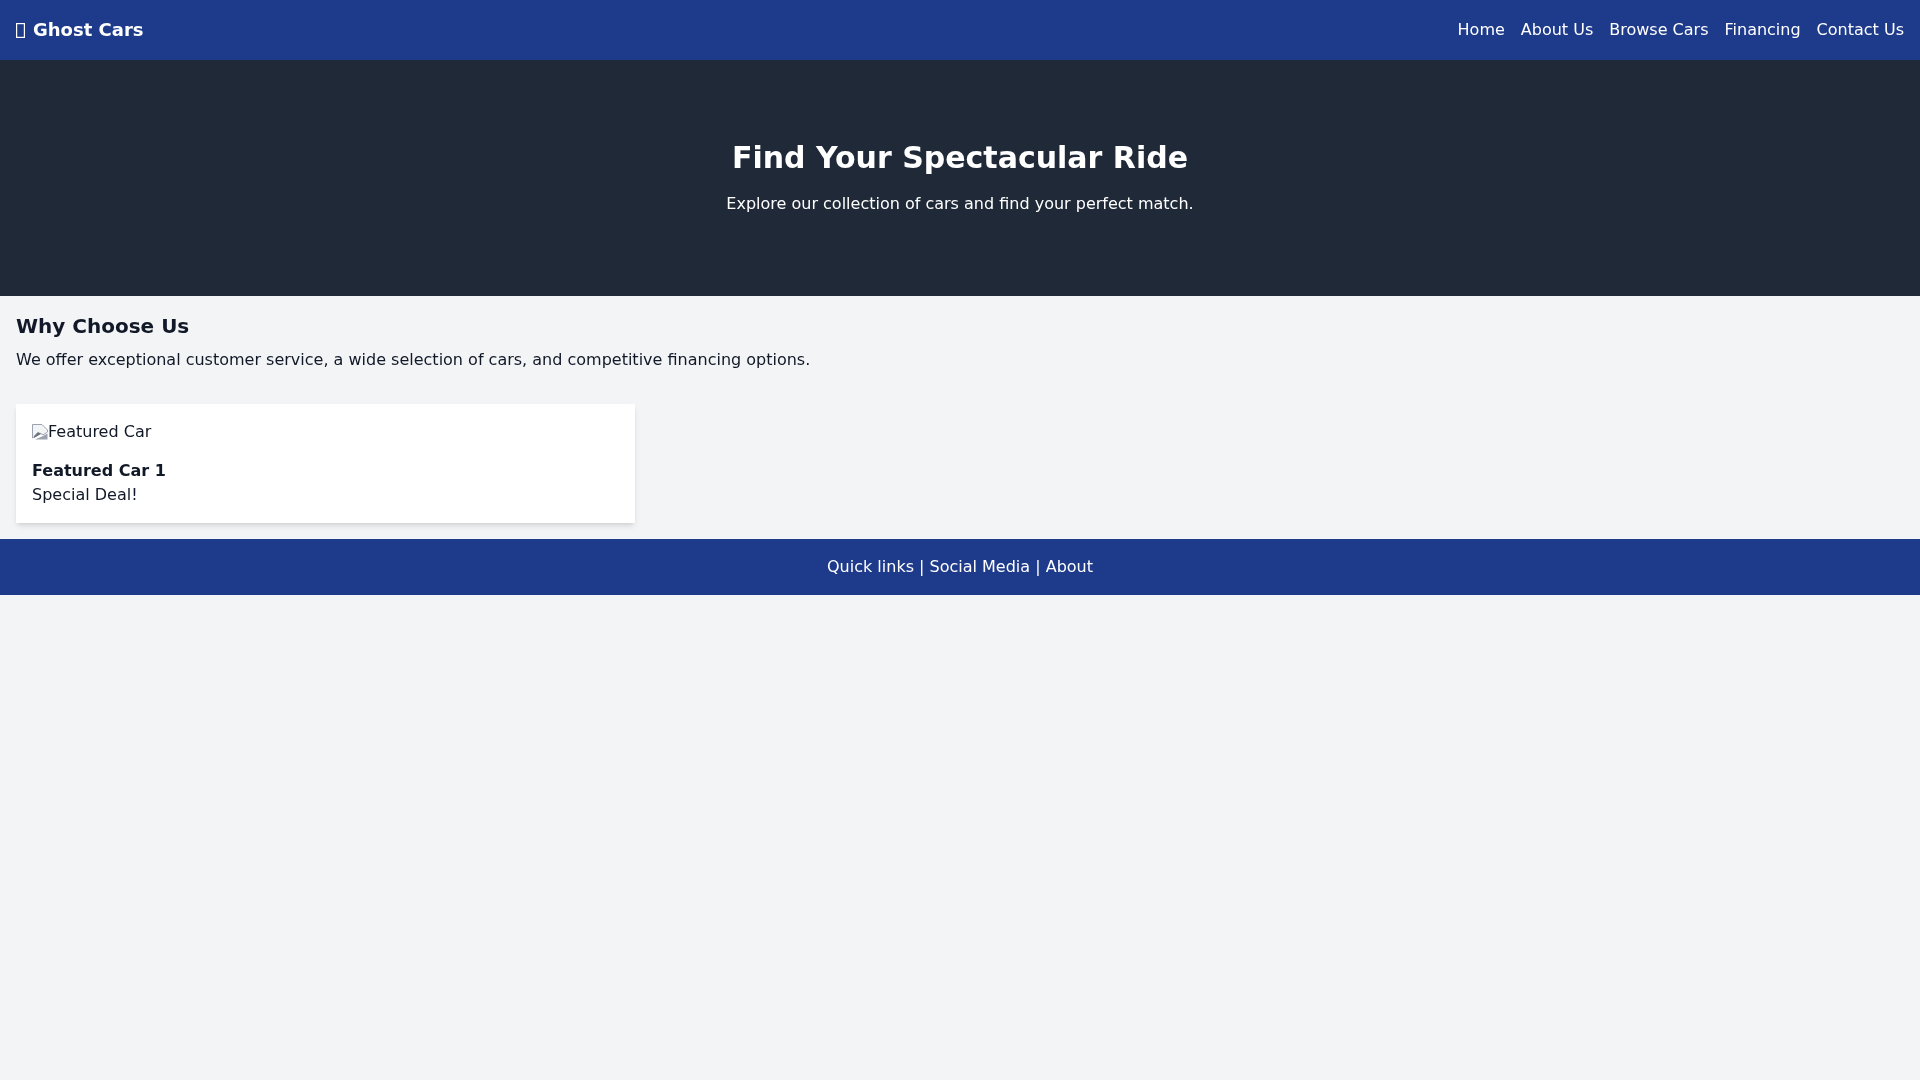  I want to click on card-title: Featured Car 1, so click(99, 471).